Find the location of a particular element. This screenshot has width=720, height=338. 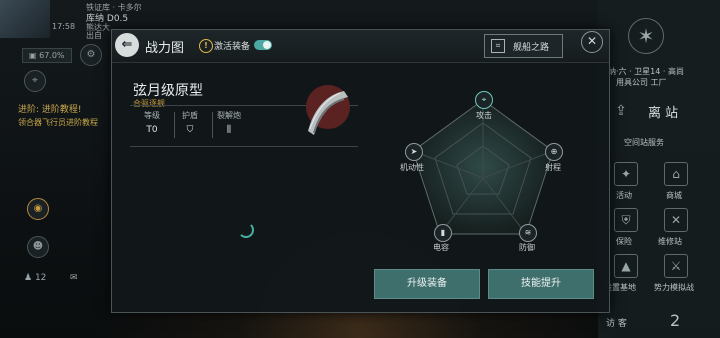

player-avatar is located at coordinates (25, 19).